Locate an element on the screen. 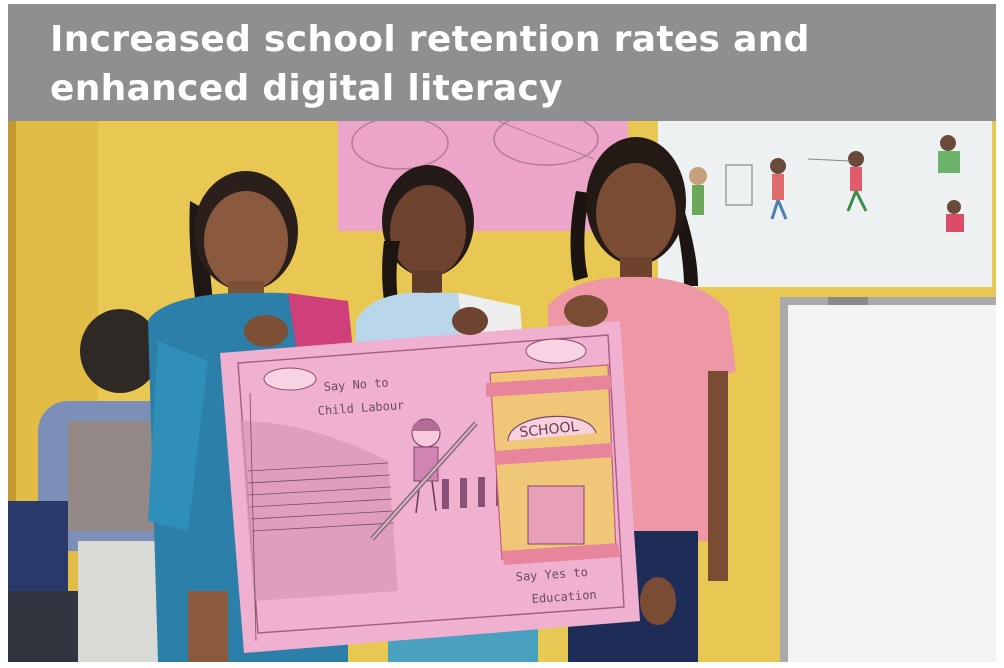  hand-middle is located at coordinates (470, 321).